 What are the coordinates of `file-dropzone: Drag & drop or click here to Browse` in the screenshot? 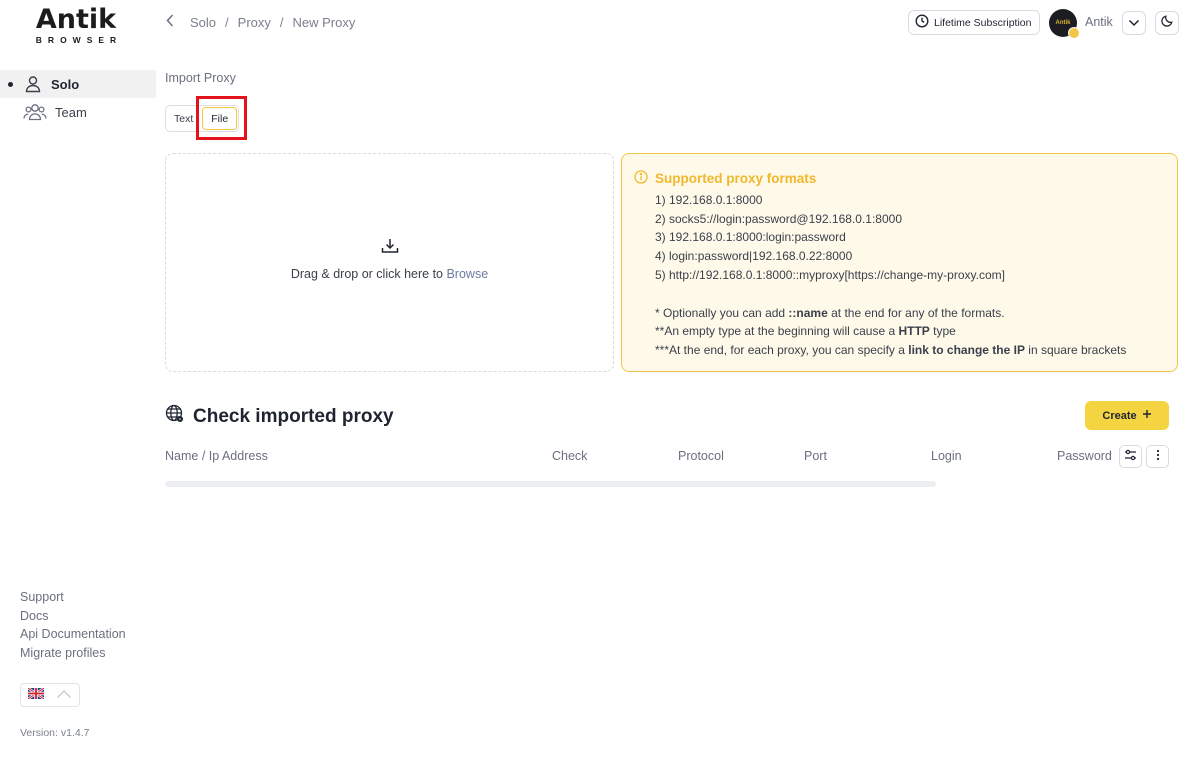 It's located at (389, 262).